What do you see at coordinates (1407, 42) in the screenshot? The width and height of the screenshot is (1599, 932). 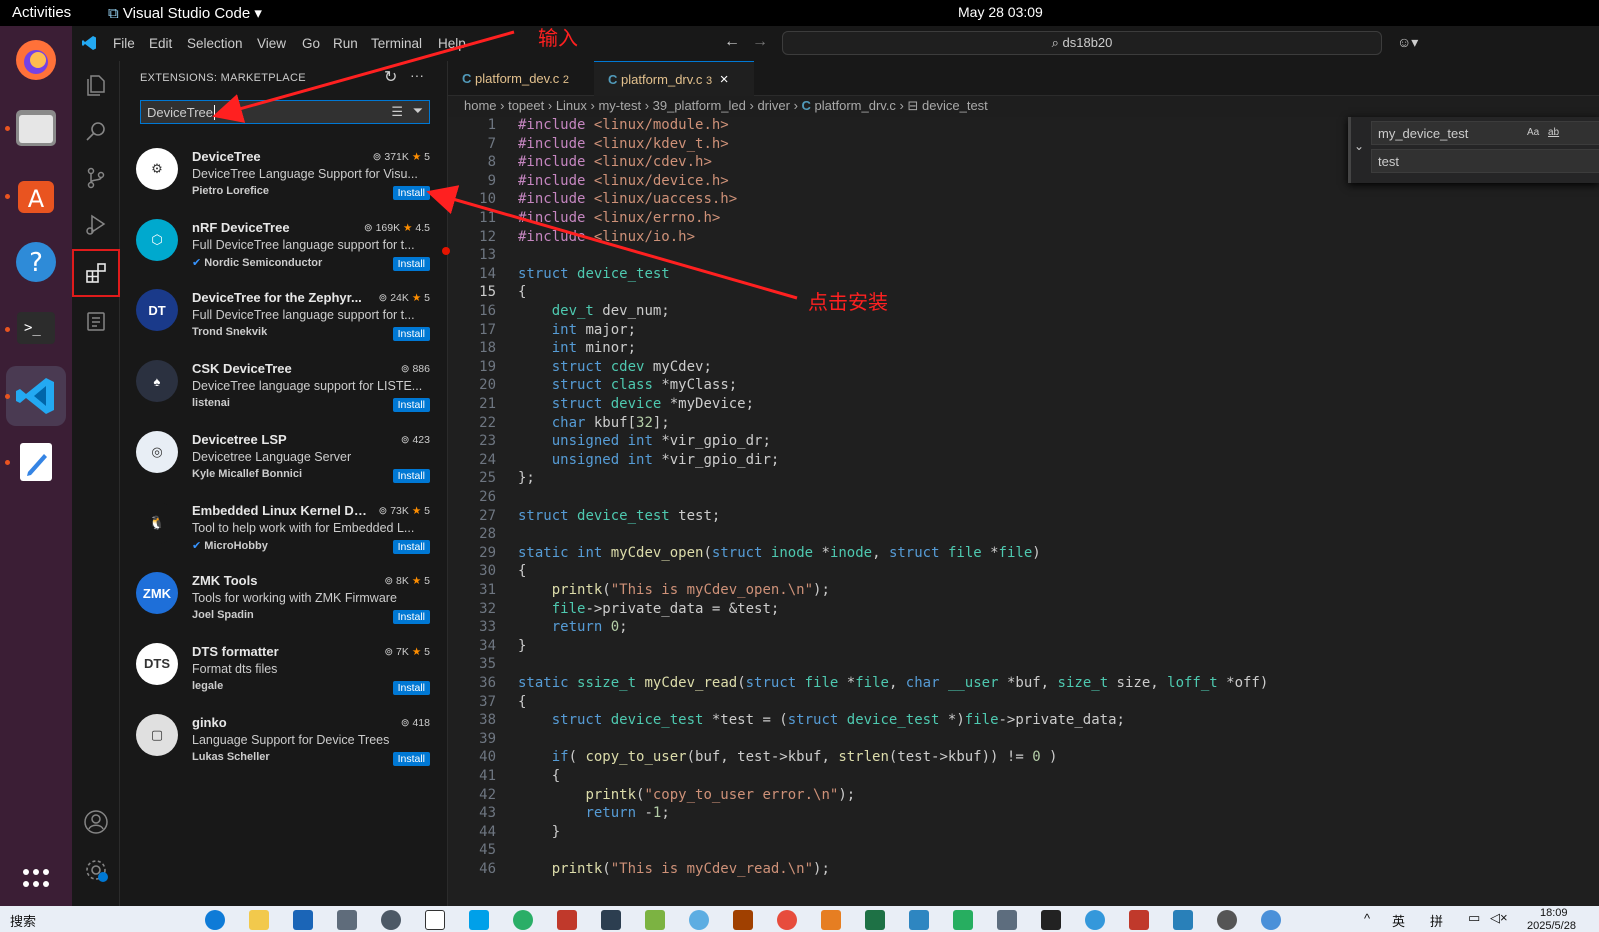 I see `copilot-icon: ☺▾` at bounding box center [1407, 42].